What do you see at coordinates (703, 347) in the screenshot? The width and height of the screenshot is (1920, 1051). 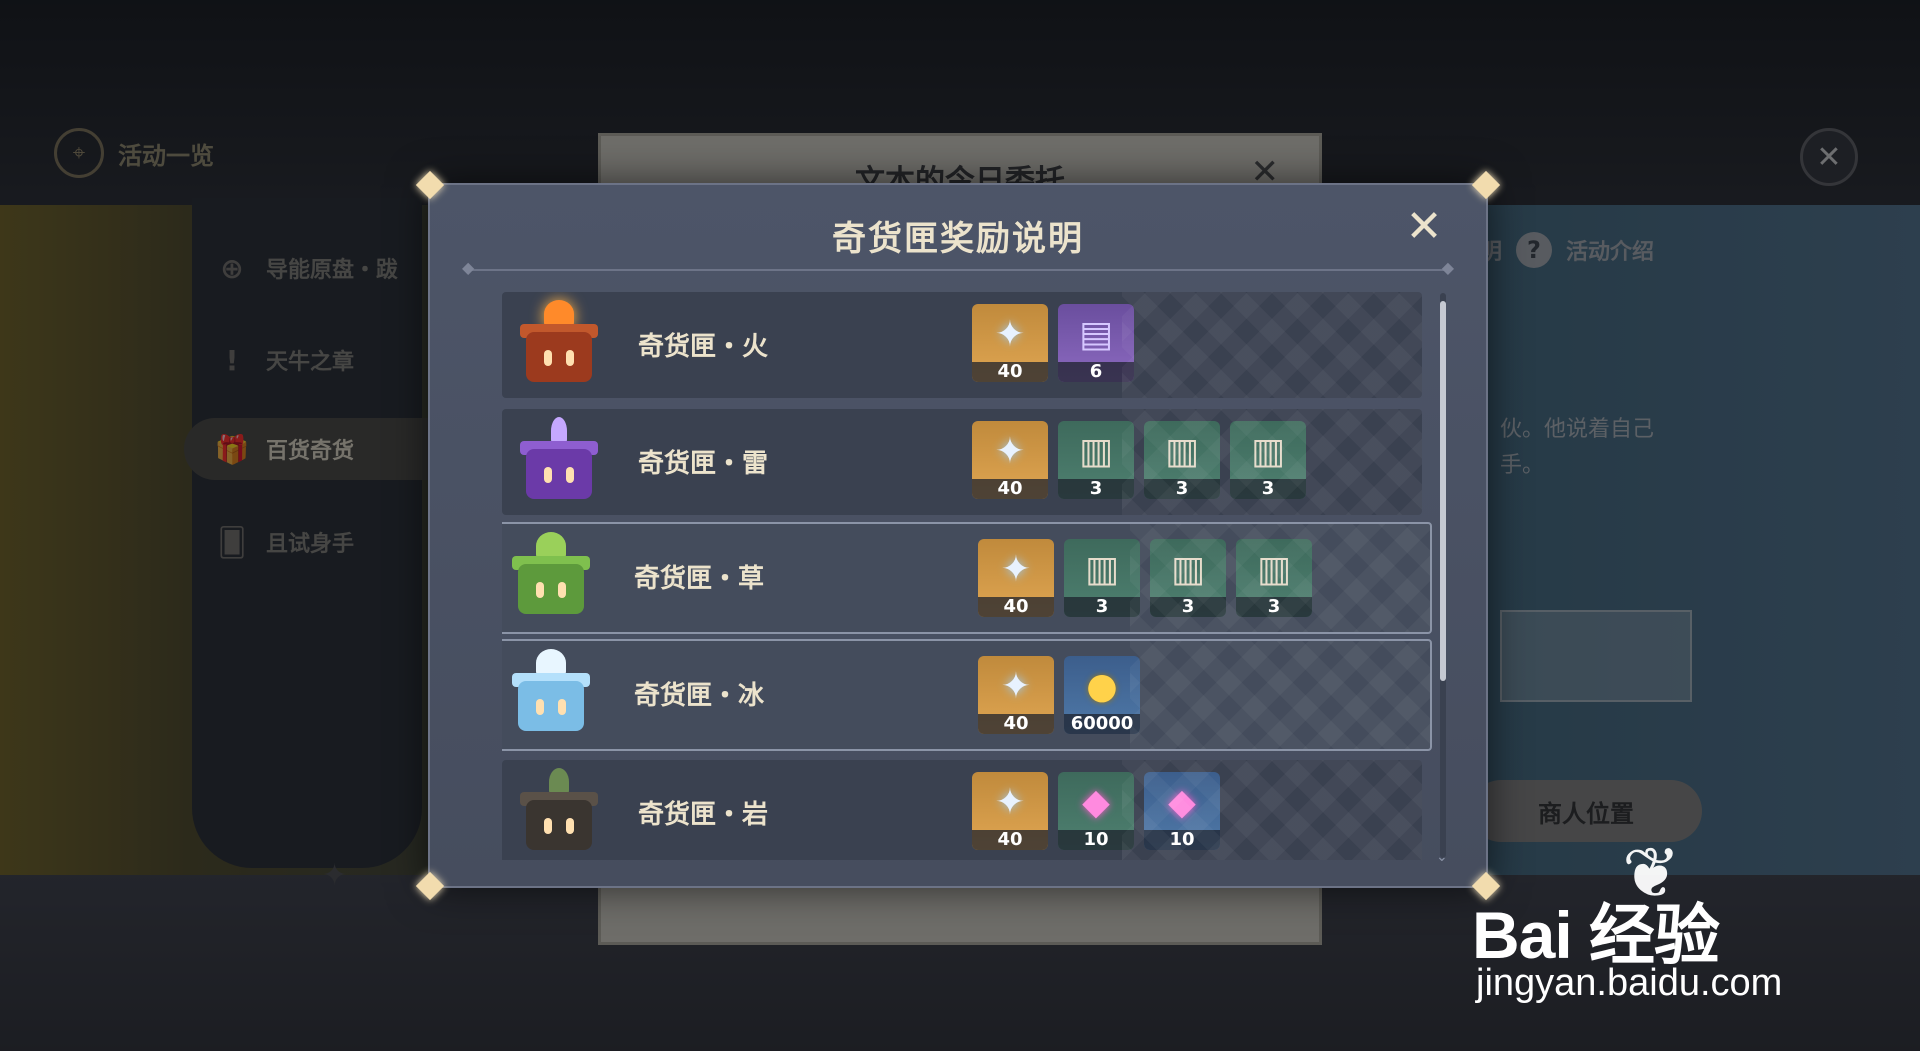 I see `box-name: 奇货匣・火` at bounding box center [703, 347].